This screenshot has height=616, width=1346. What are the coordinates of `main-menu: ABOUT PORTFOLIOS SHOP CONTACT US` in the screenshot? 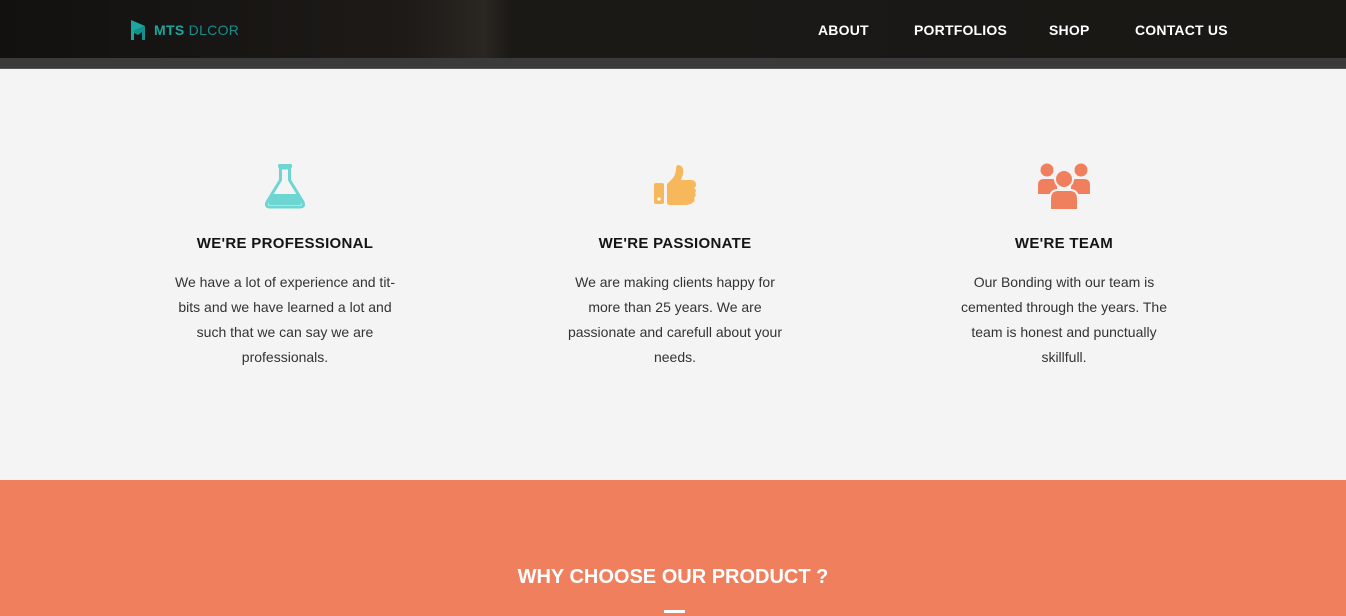 It's located at (673, 31).